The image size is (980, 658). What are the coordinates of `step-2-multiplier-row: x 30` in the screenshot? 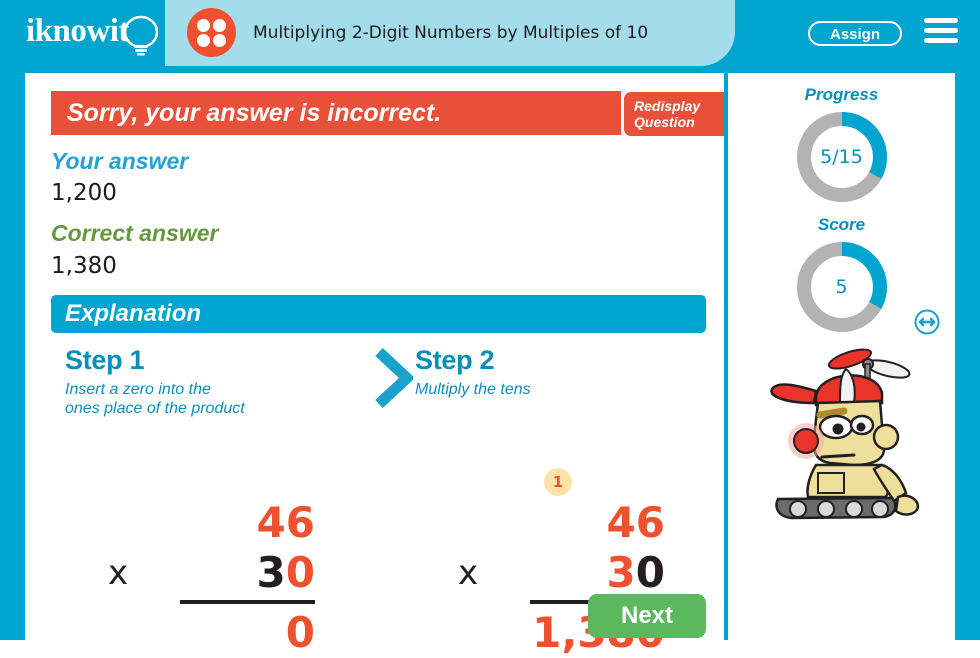 It's located at (557, 573).